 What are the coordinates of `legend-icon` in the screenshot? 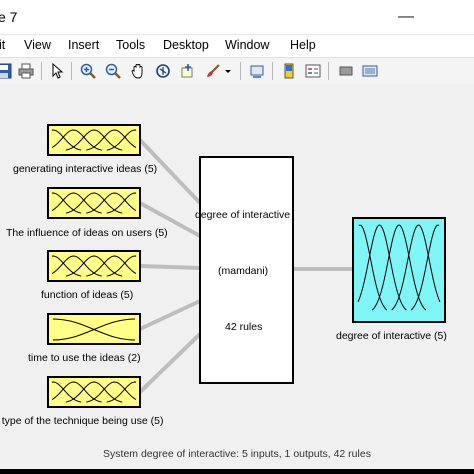 It's located at (313, 71).